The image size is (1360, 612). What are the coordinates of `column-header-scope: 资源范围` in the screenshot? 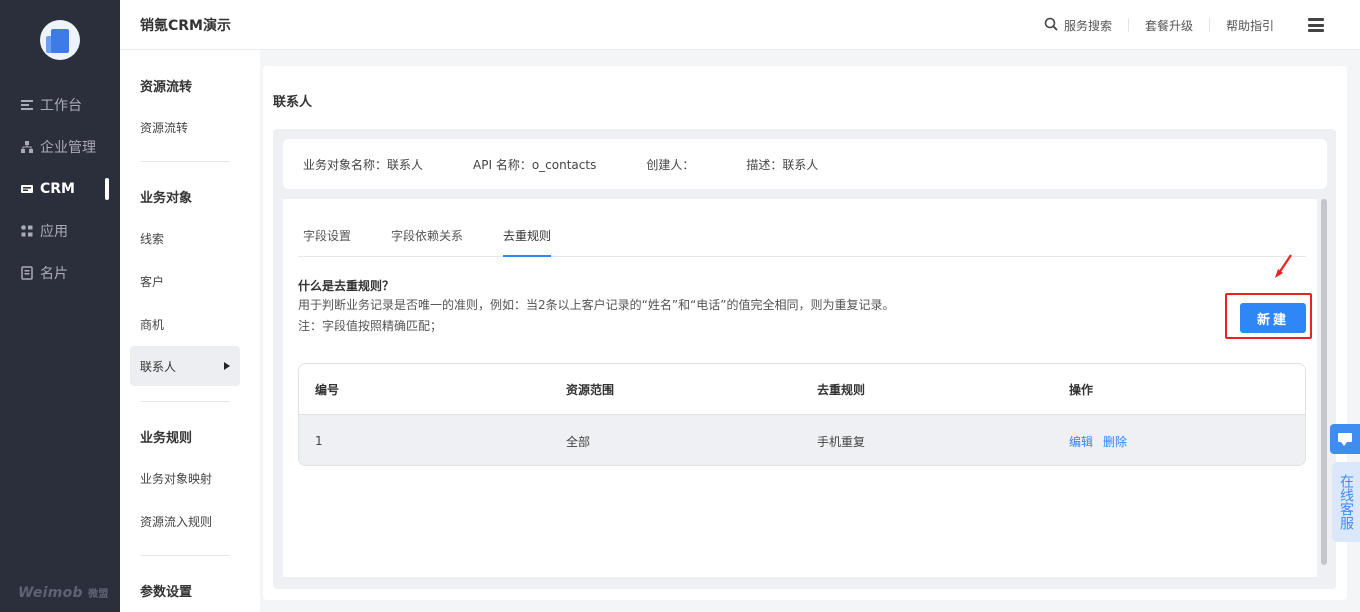 It's located at (590, 389).